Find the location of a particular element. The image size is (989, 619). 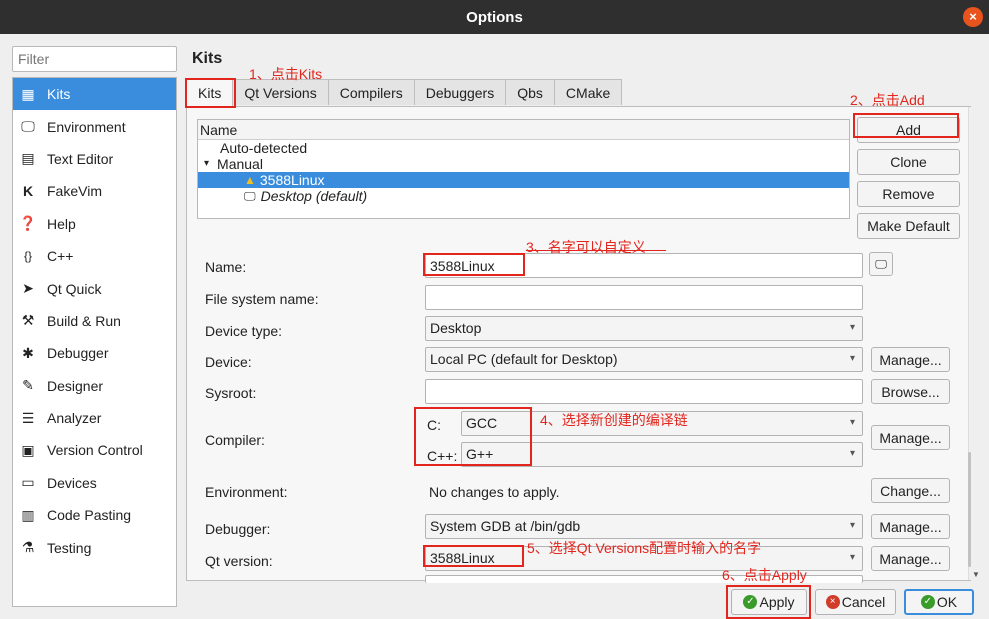

device-type-label: Device type: is located at coordinates (244, 331).